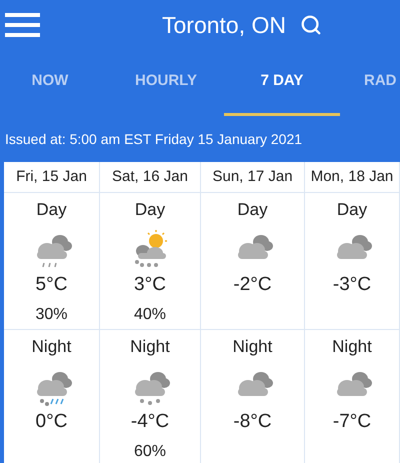 The width and height of the screenshot is (400, 463). I want to click on temperature: 0°C, so click(52, 422).